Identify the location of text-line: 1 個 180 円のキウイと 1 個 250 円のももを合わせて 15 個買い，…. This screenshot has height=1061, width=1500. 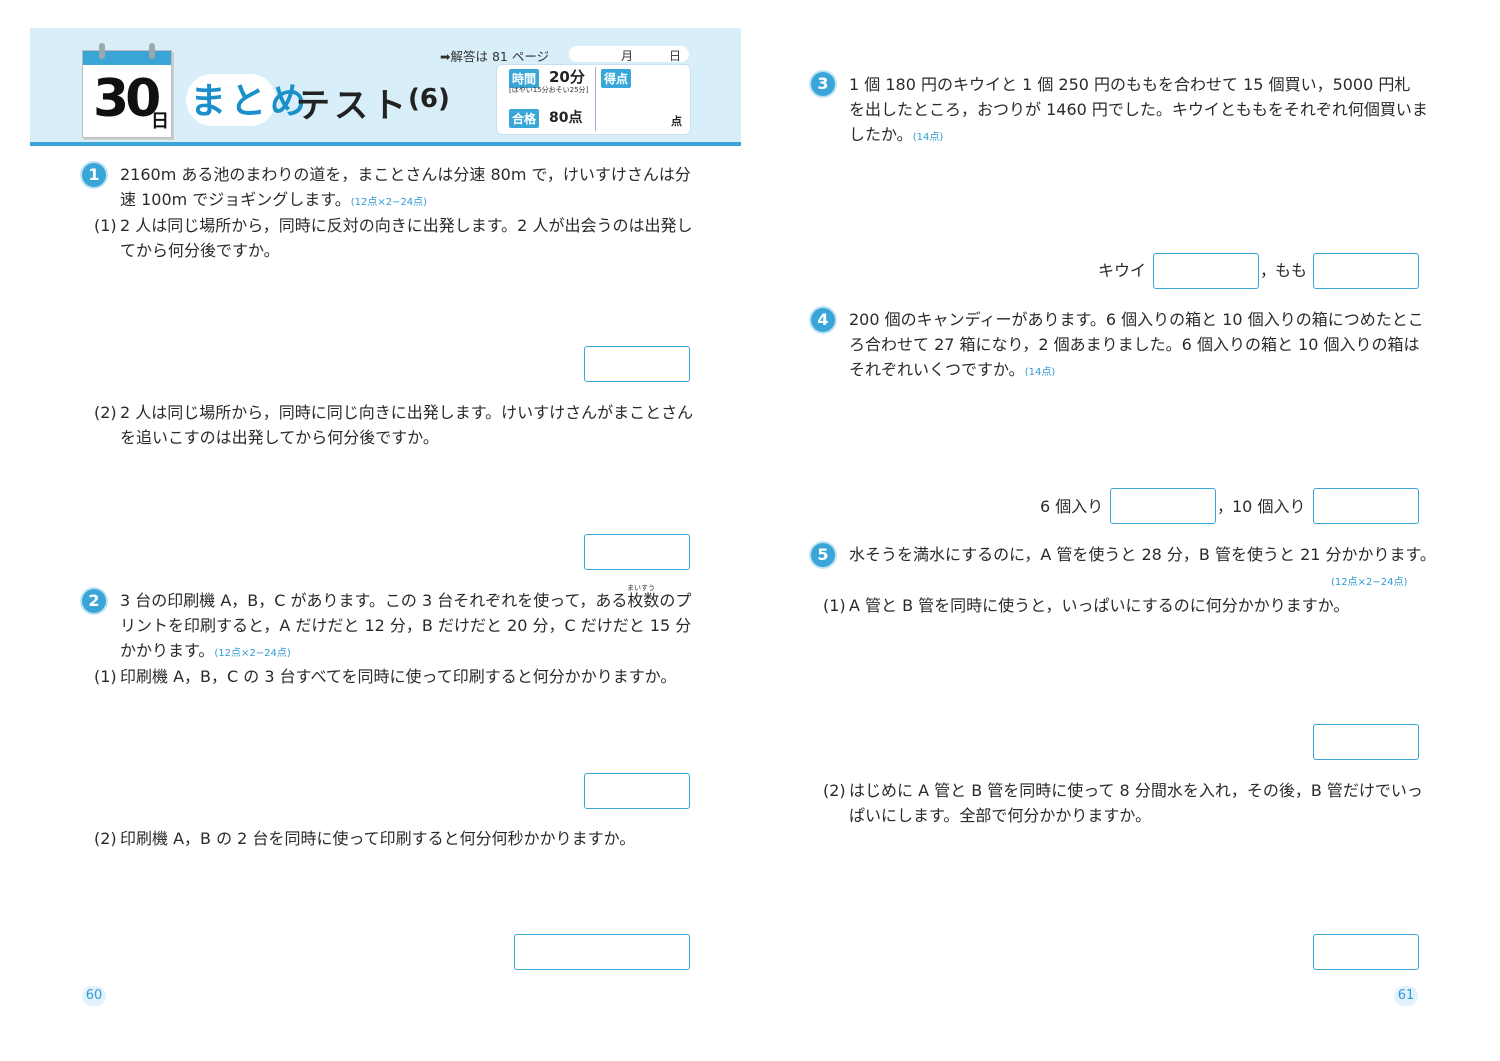
(1130, 84).